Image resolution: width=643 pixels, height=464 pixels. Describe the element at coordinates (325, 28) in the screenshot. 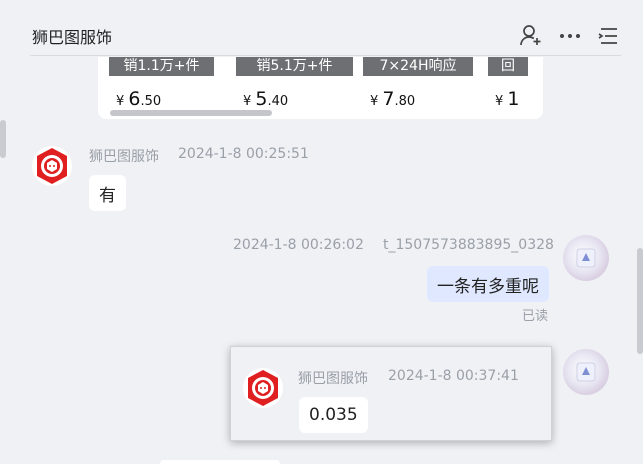

I see `chat-header: 狮巴图服饰` at that location.